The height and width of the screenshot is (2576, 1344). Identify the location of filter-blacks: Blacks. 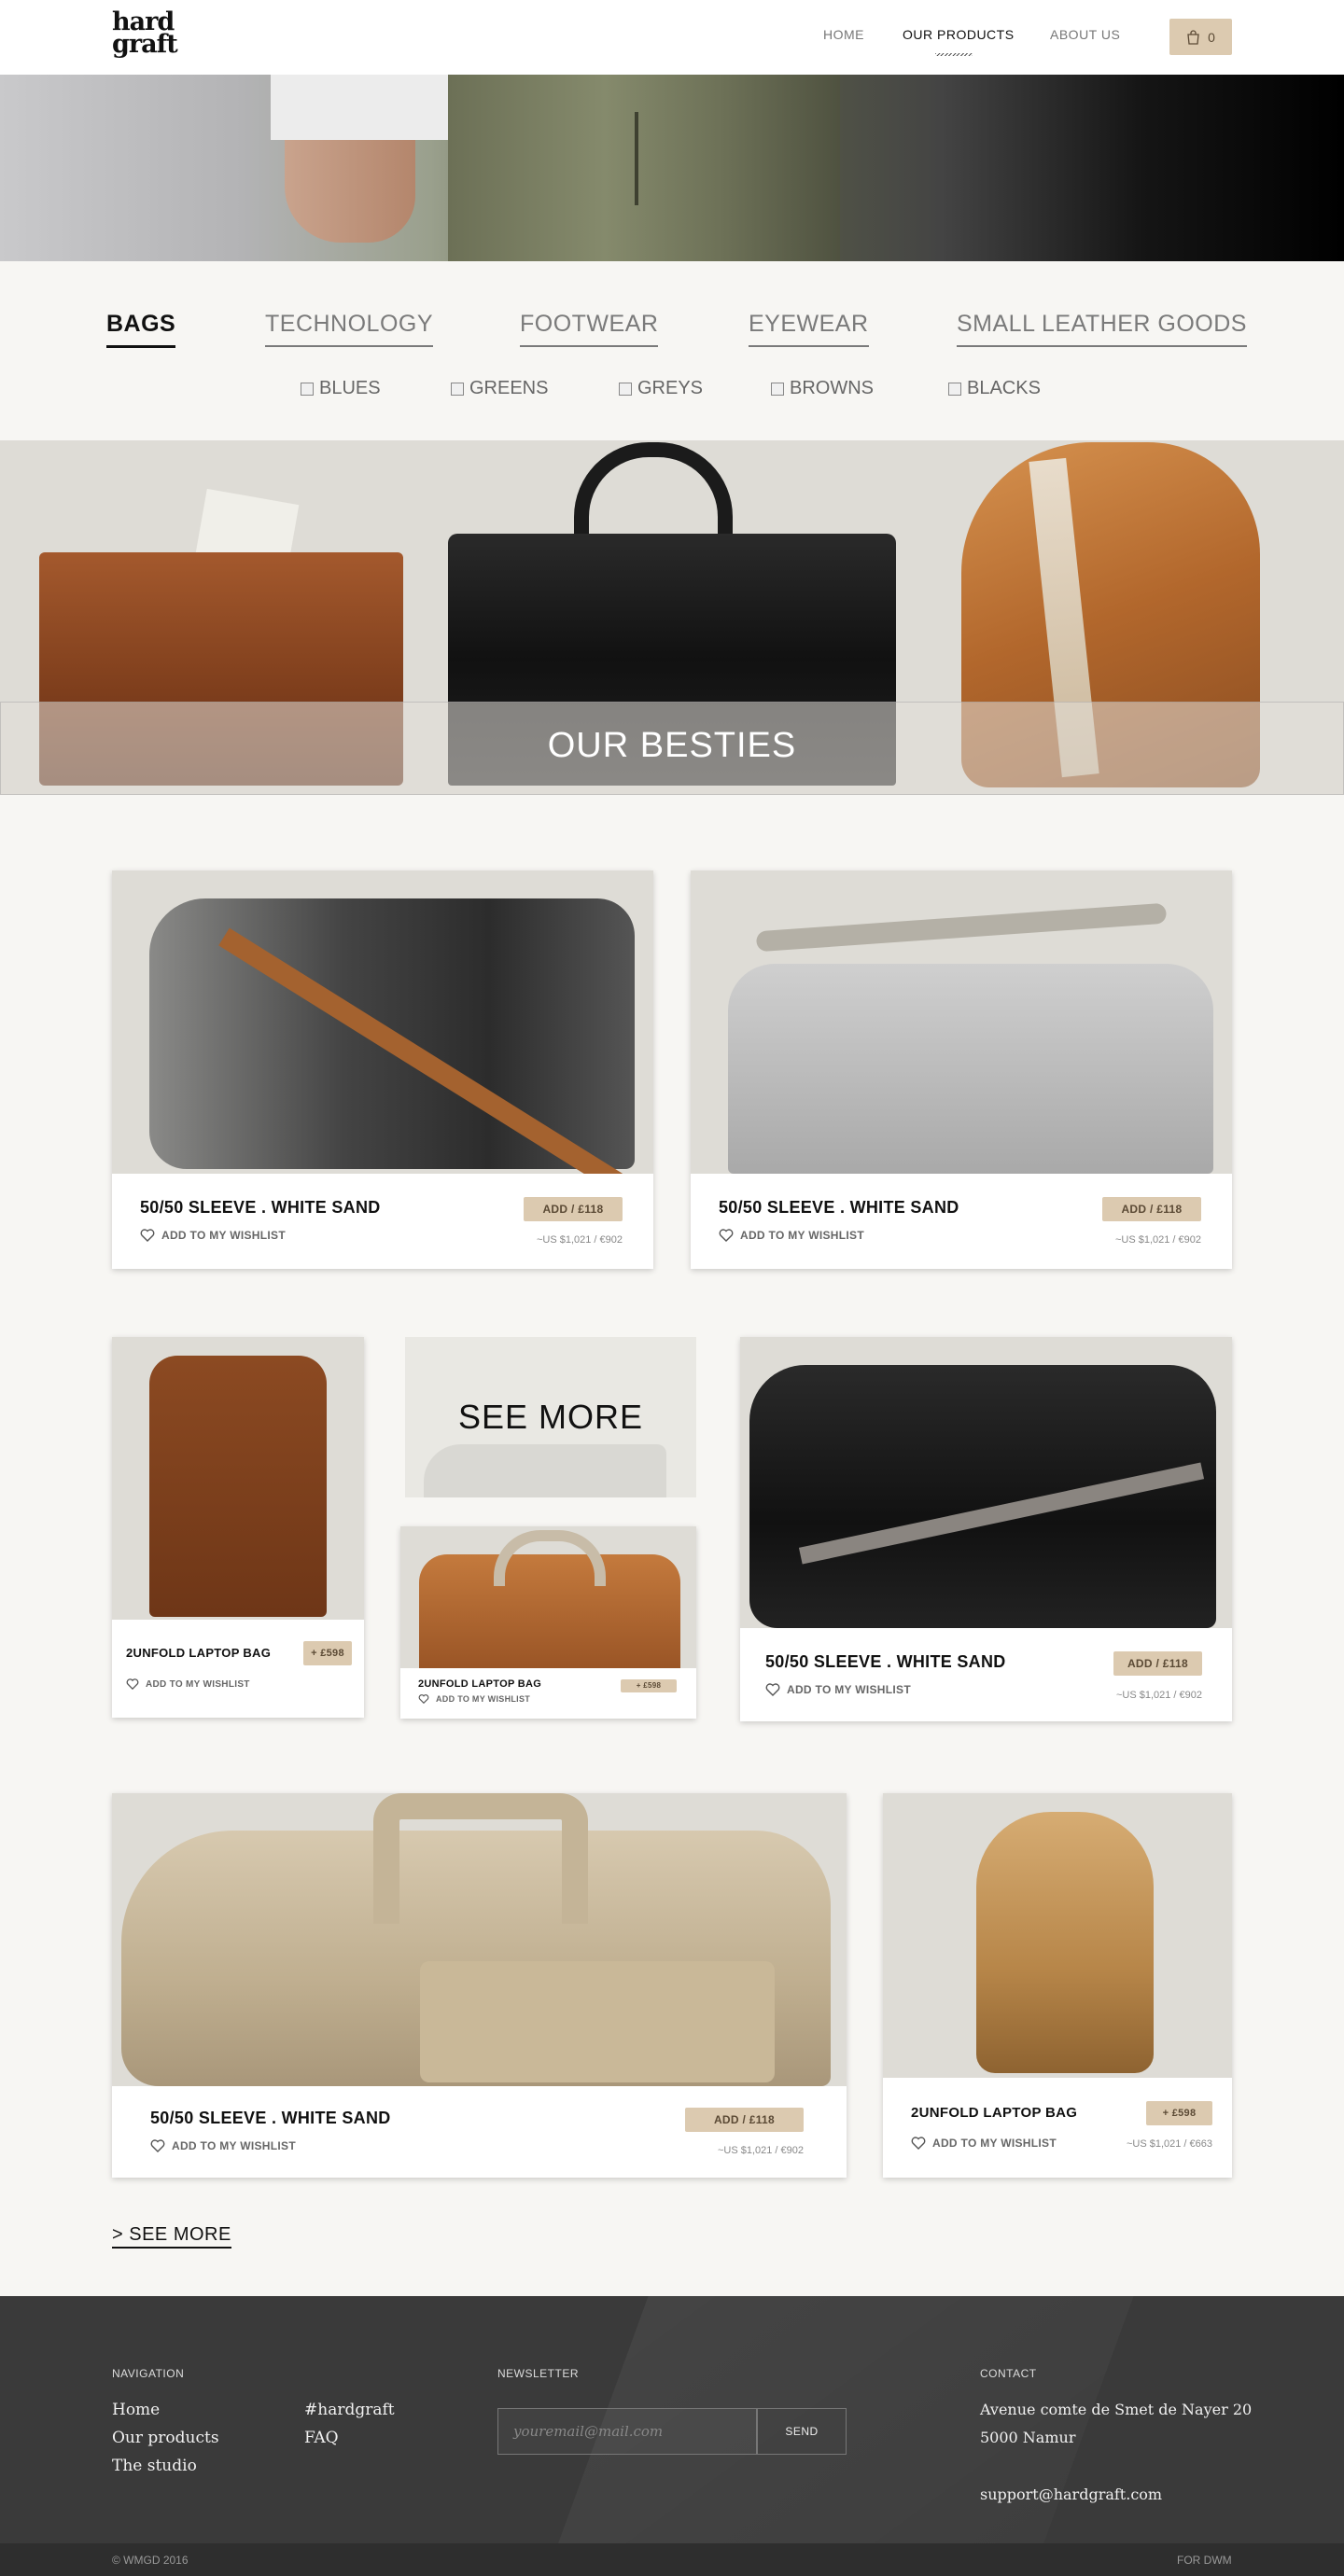
(994, 388).